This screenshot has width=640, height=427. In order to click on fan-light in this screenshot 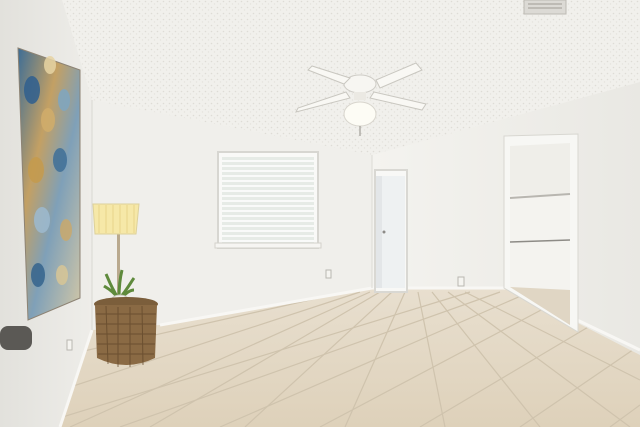, I will do `click(360, 114)`.